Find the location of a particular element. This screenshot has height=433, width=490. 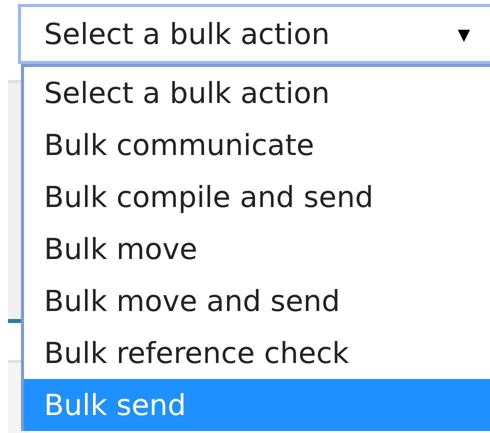

caret-icon: ▼ is located at coordinates (464, 34).